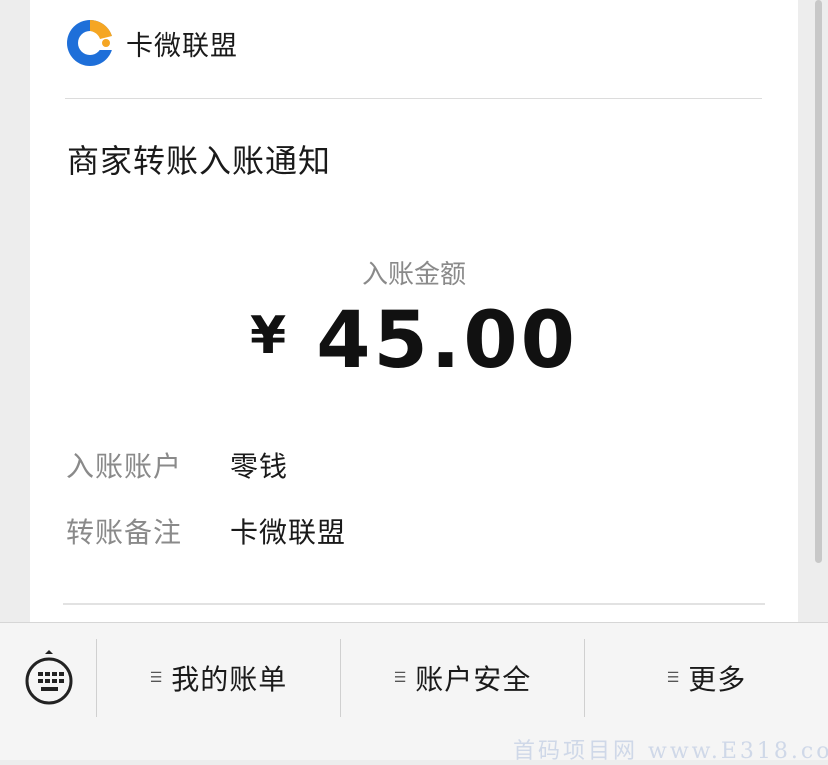 The width and height of the screenshot is (828, 765). I want to click on keyboard-icon, so click(49, 677).